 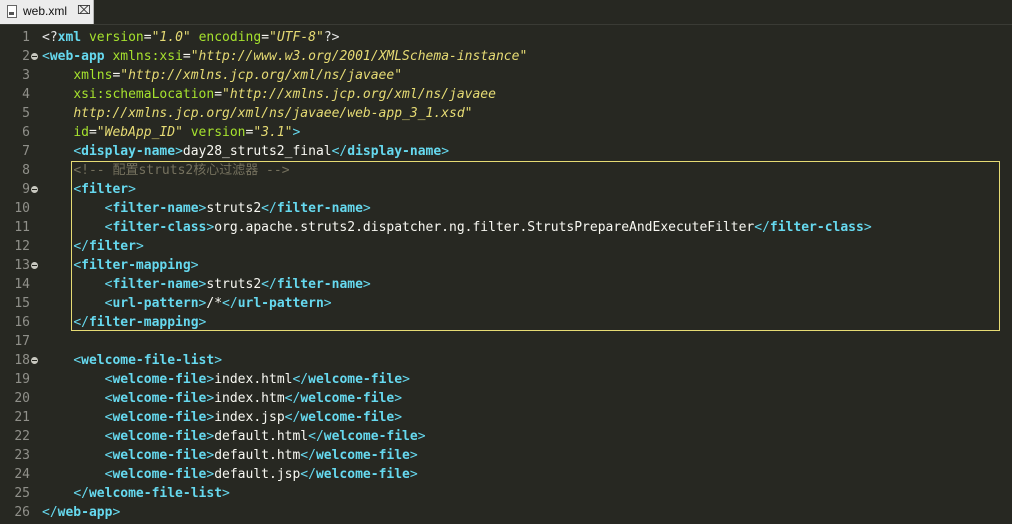 What do you see at coordinates (234, 284) in the screenshot?
I see `text-content: struts2` at bounding box center [234, 284].